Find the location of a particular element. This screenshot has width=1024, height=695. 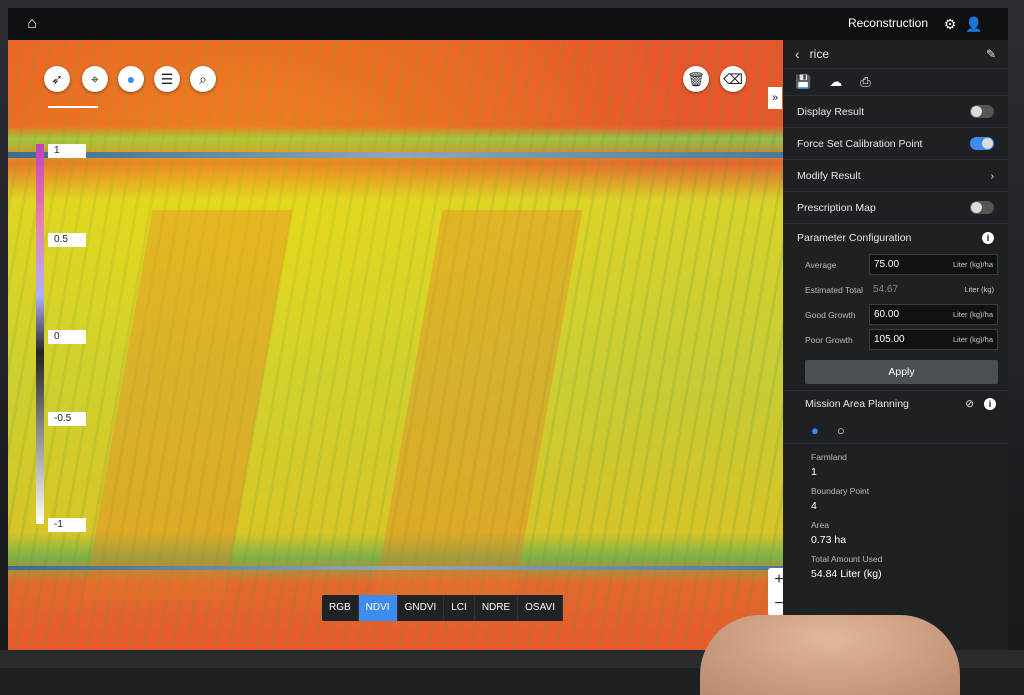

param-value: 60.00 is located at coordinates (887, 314).